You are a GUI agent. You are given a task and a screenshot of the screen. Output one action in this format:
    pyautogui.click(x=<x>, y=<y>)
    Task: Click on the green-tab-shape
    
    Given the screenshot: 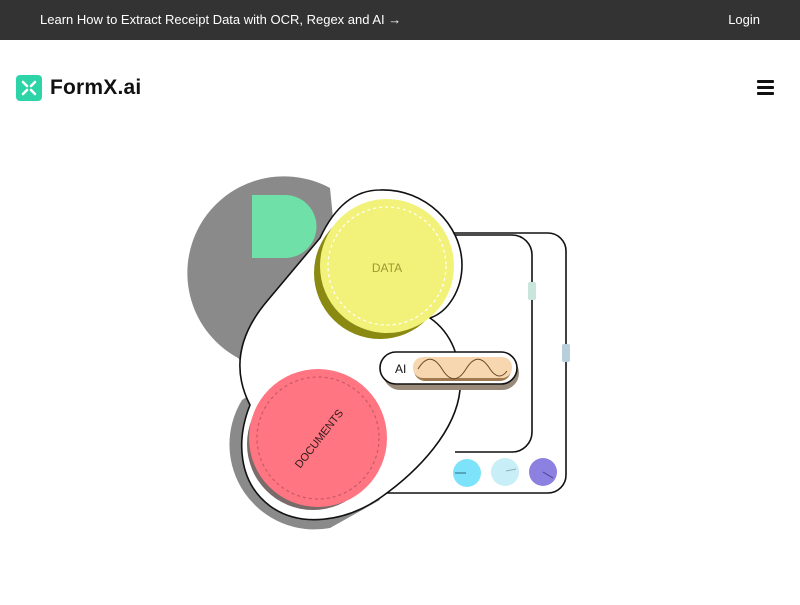 What is the action you would take?
    pyautogui.click(x=284, y=226)
    